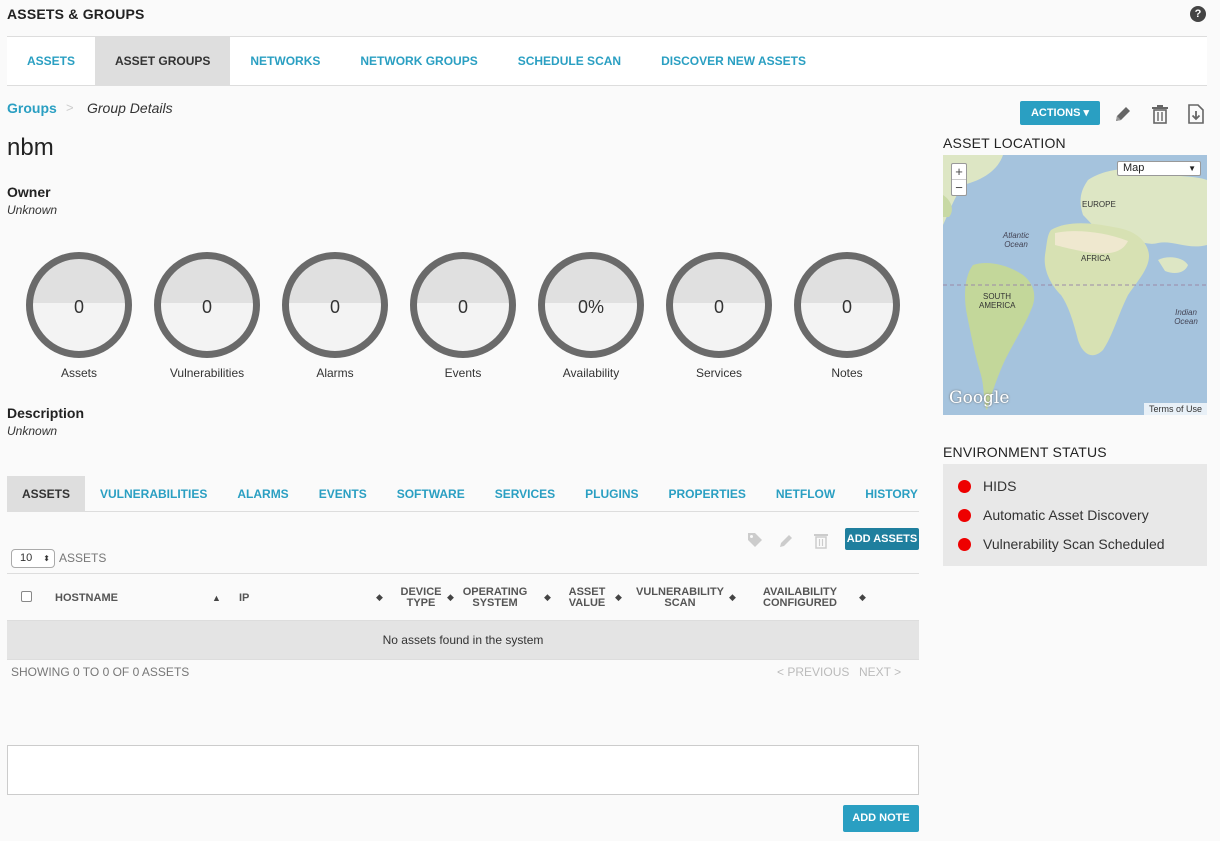  I want to click on breadcrumb-current: Group Details, so click(130, 108).